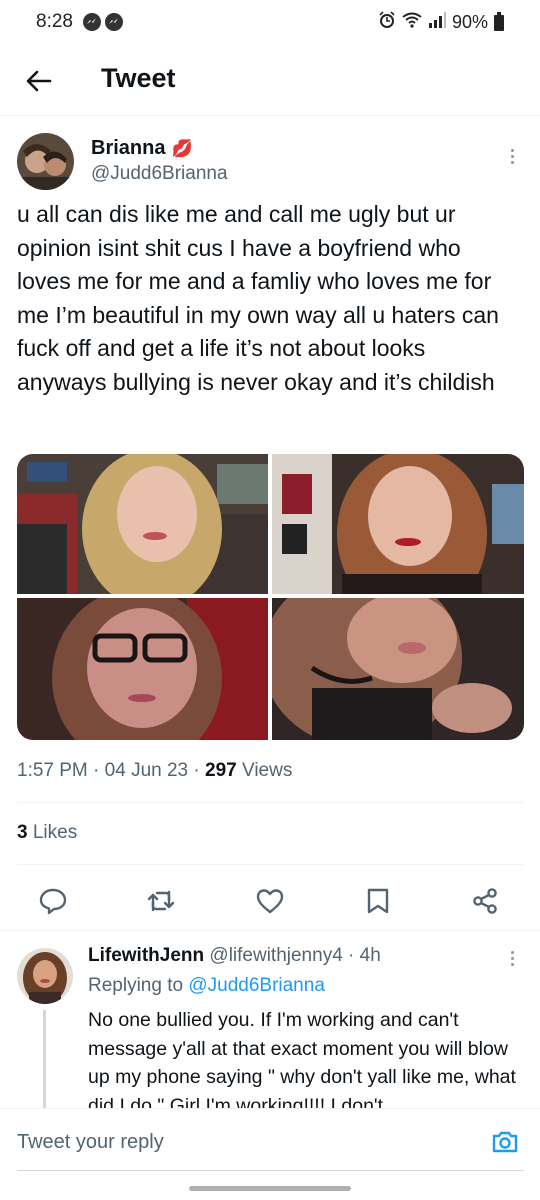  I want to click on status-indicators: 90%, so click(441, 22).